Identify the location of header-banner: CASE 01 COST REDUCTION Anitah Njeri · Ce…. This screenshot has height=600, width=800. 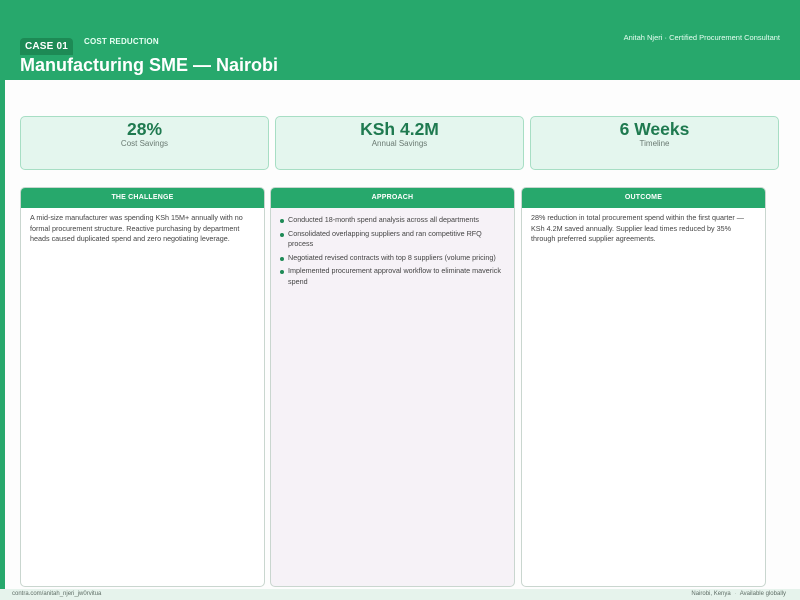
(400, 40).